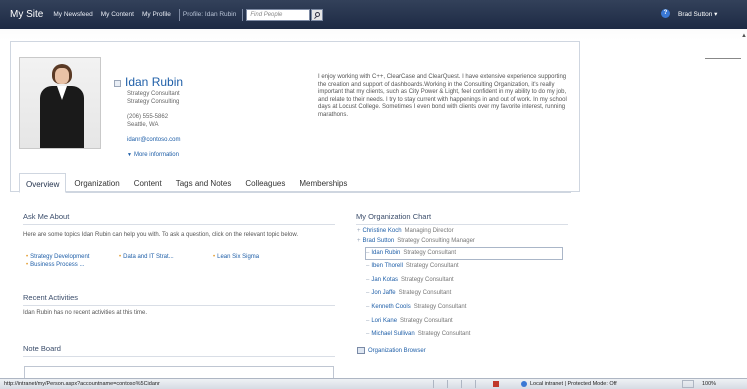 The image size is (747, 389). What do you see at coordinates (665, 13) in the screenshot?
I see `help-icon: ?` at bounding box center [665, 13].